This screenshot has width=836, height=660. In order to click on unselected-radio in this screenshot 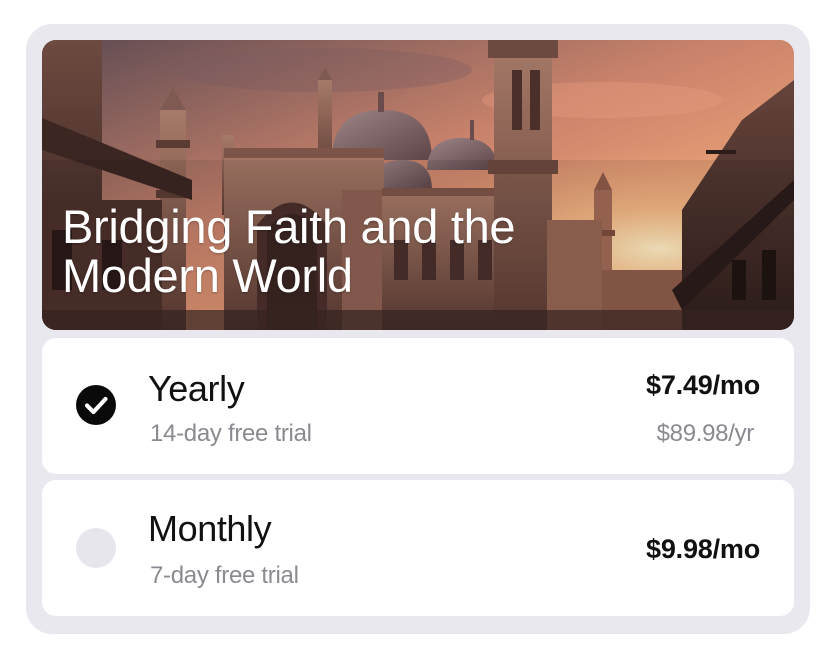, I will do `click(96, 548)`.